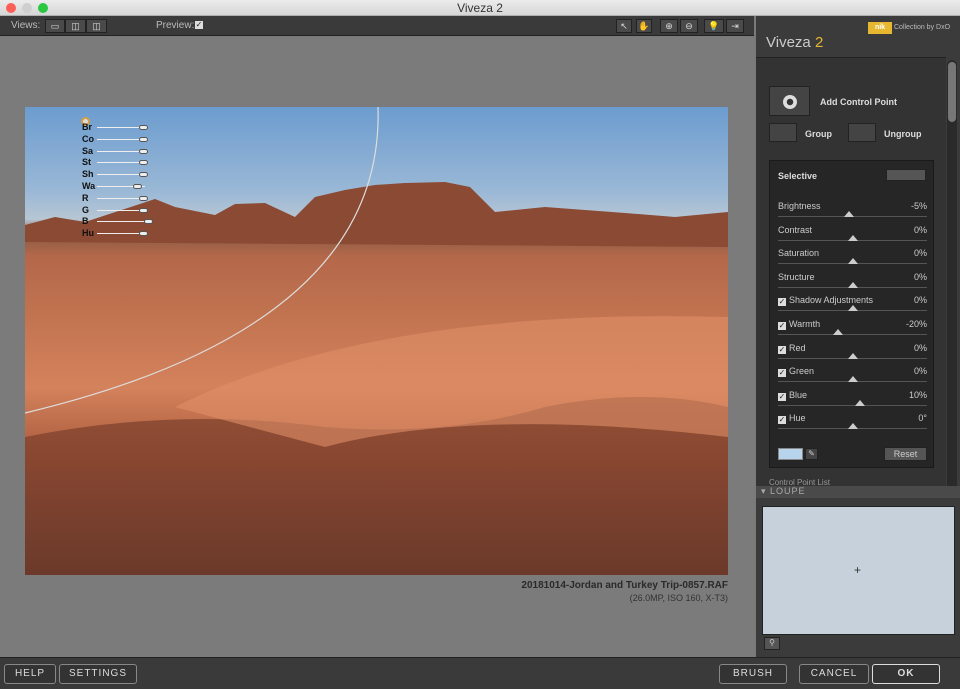 This screenshot has height=689, width=960. What do you see at coordinates (818, 134) in the screenshot?
I see `group-label: Group` at bounding box center [818, 134].